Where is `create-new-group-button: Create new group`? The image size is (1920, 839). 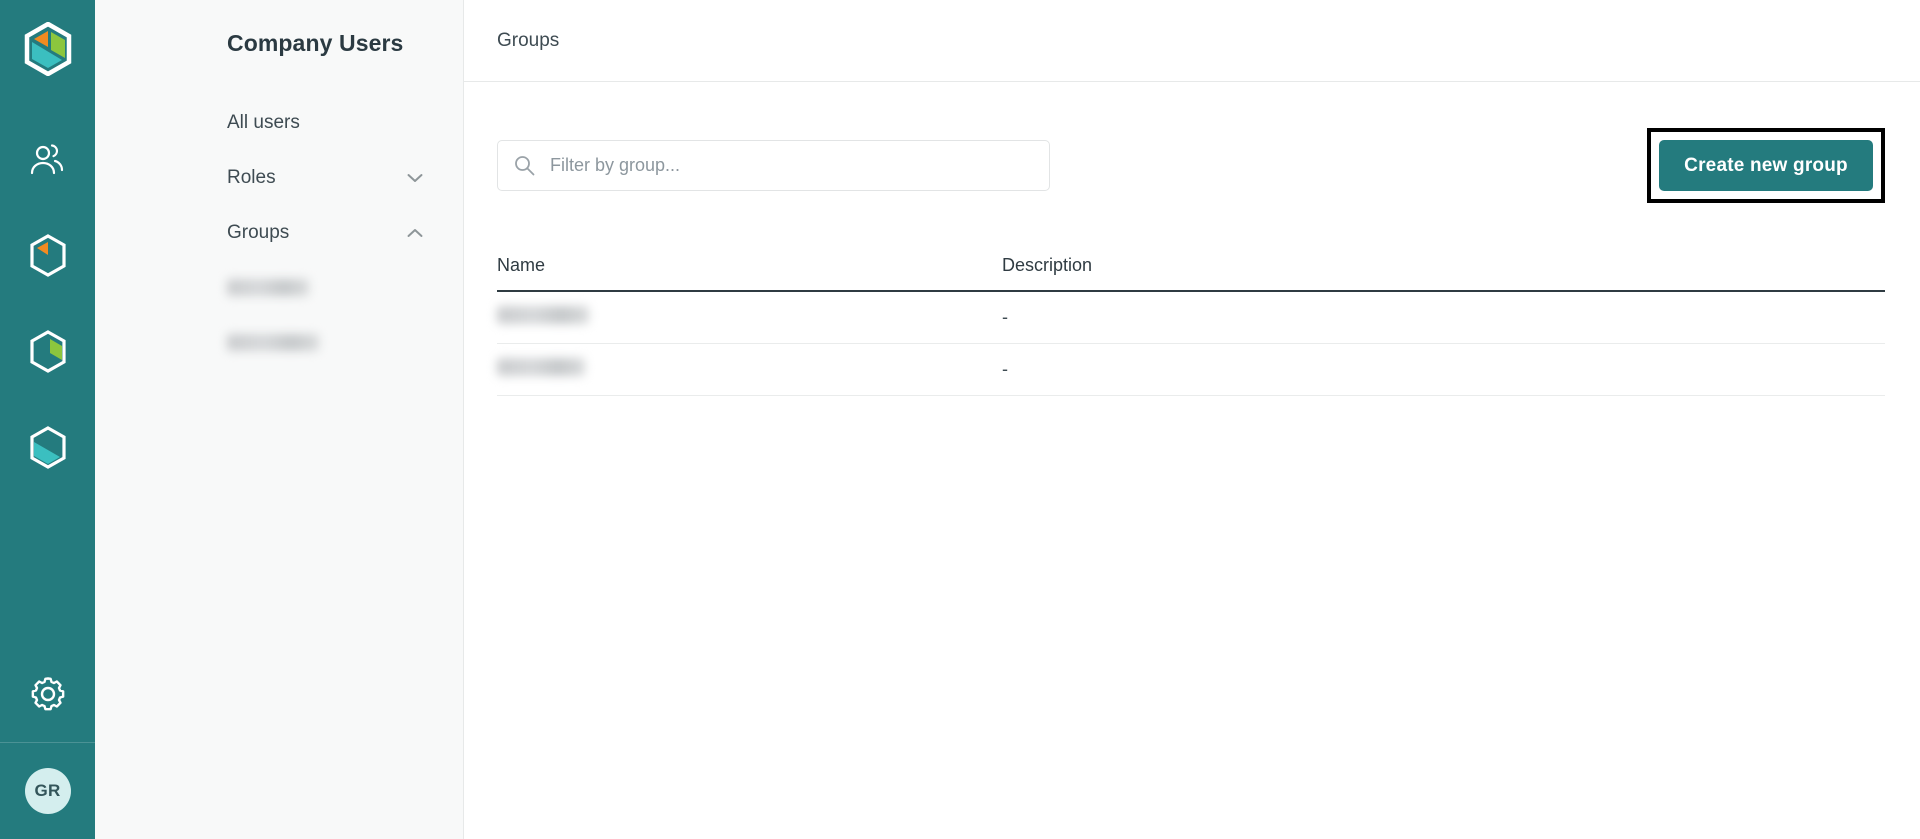
create-new-group-button: Create new group is located at coordinates (1766, 165).